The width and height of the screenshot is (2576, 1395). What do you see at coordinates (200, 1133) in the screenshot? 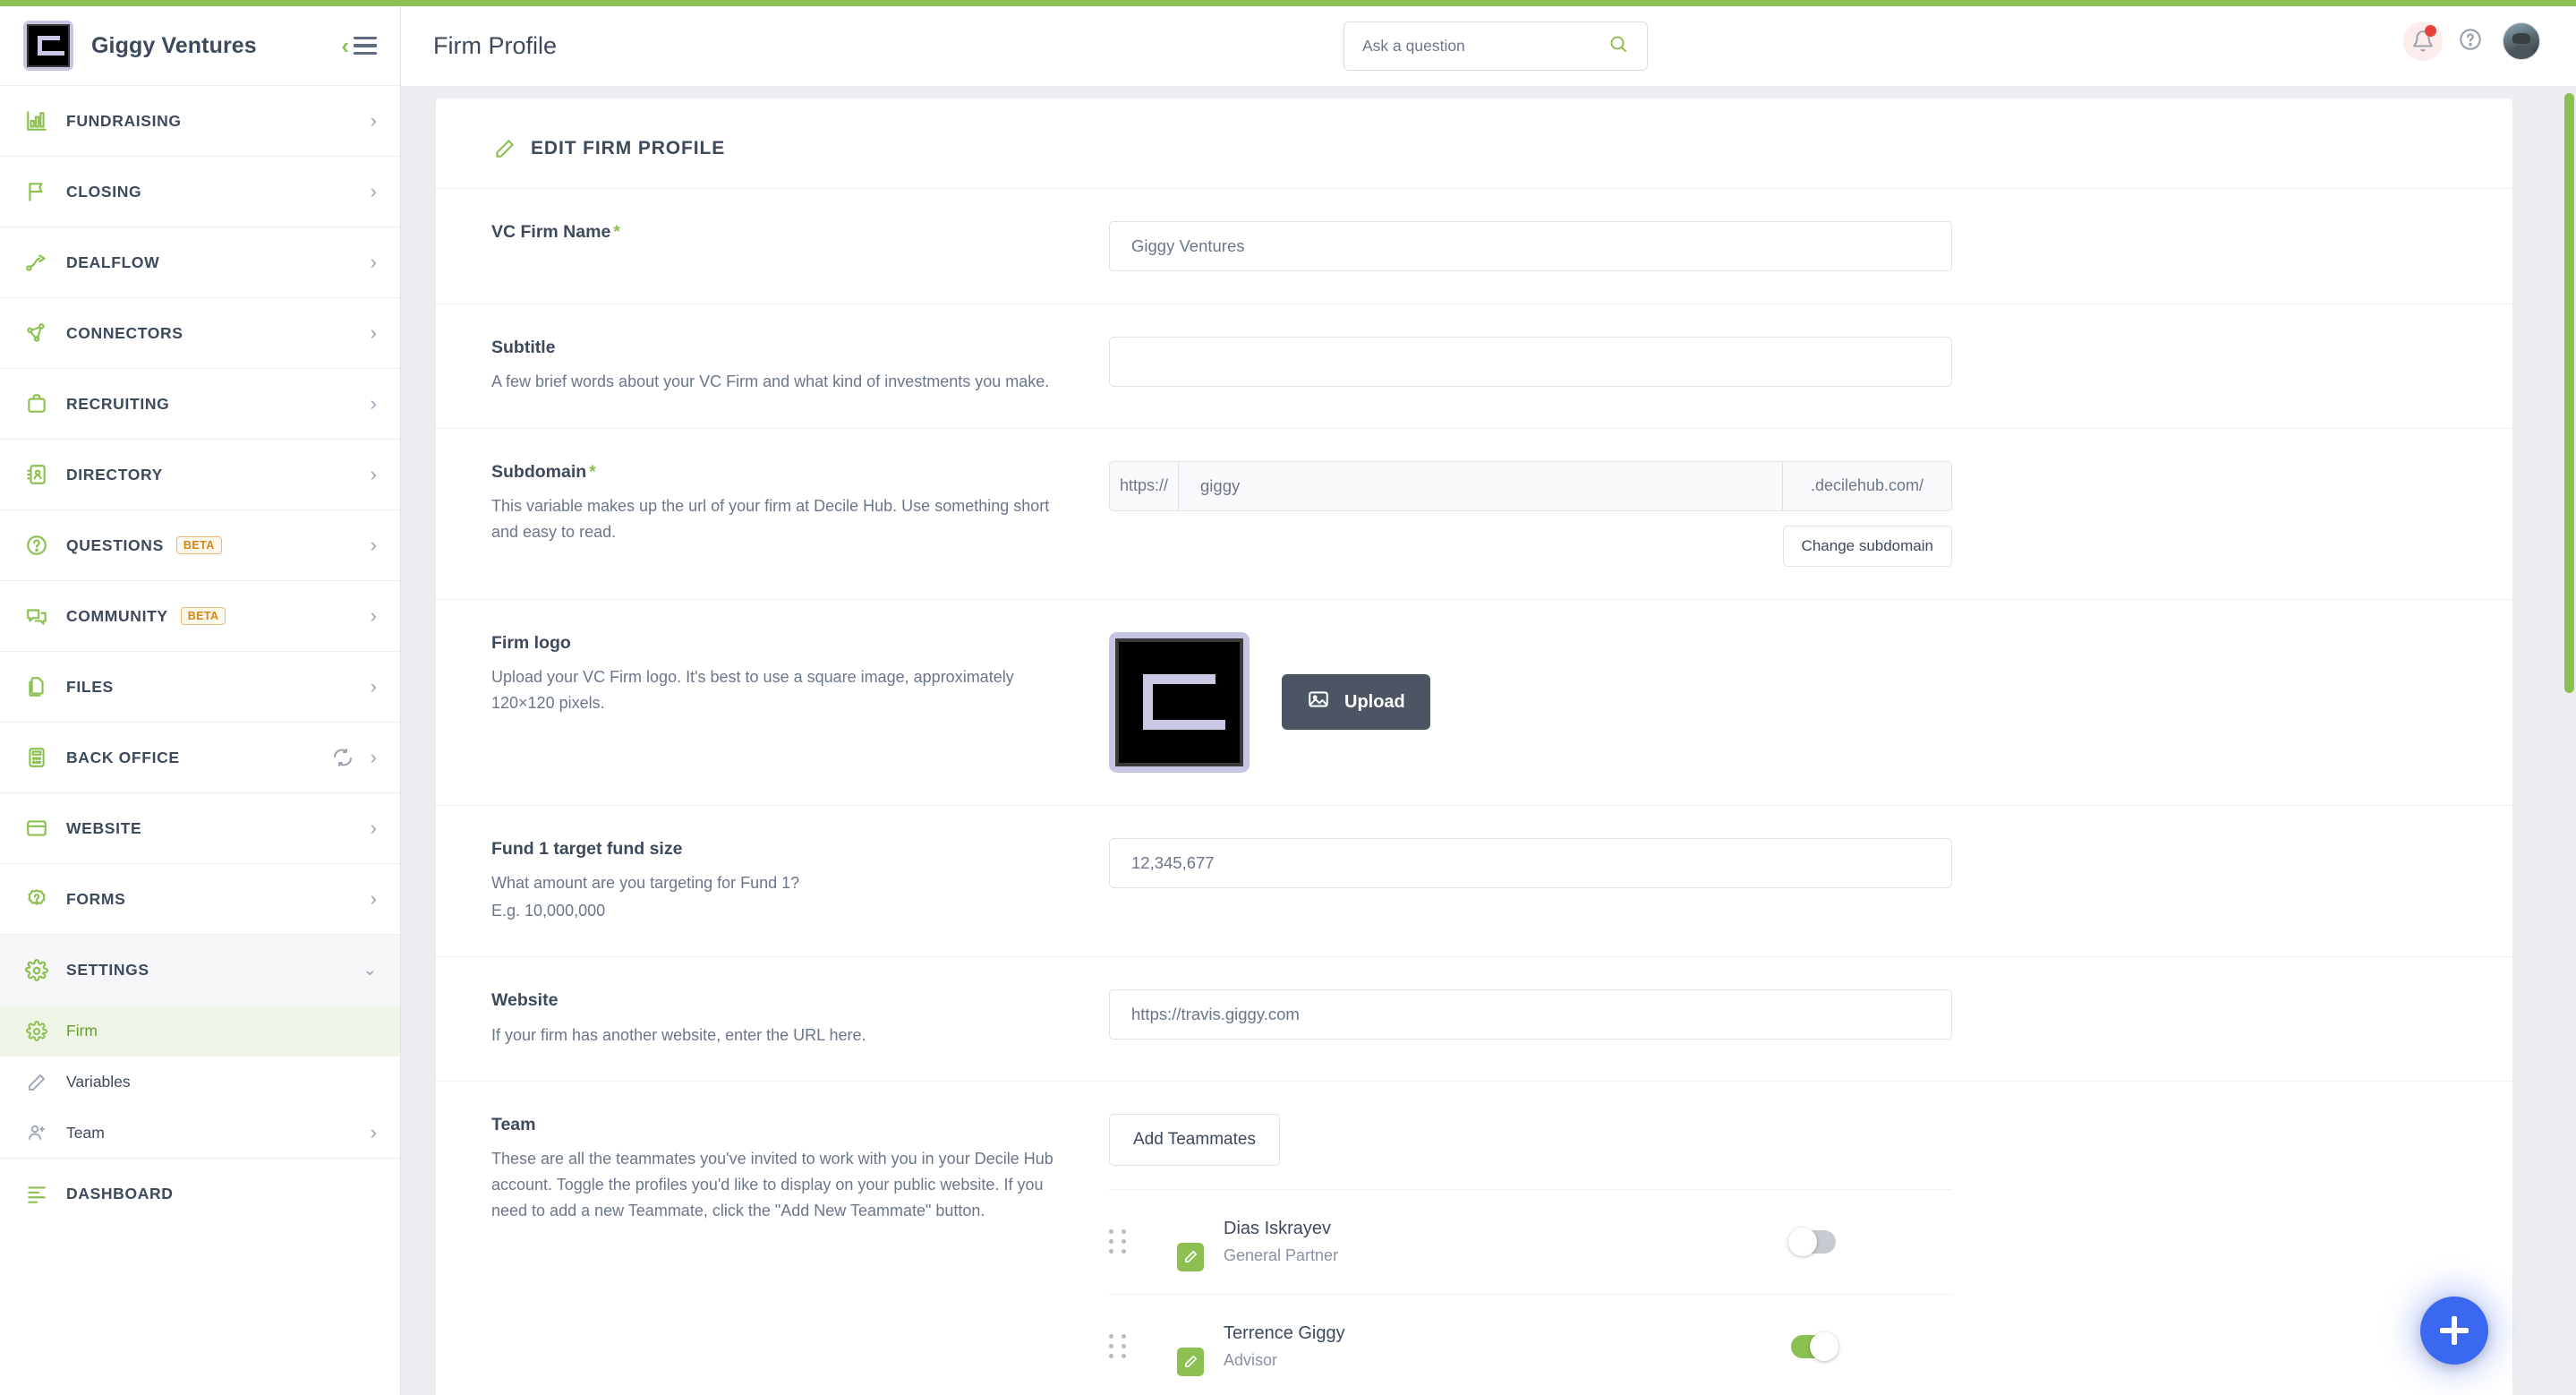
I see `sidebar-item-team: Team ›` at bounding box center [200, 1133].